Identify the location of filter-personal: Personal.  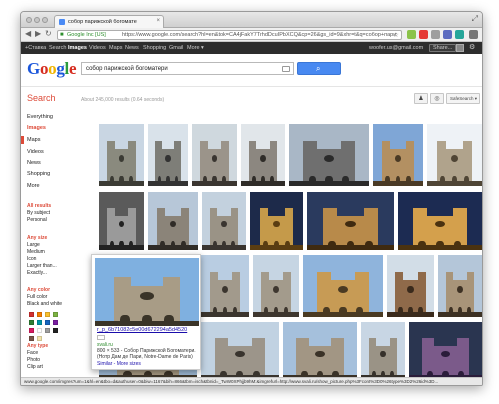
(37, 220).